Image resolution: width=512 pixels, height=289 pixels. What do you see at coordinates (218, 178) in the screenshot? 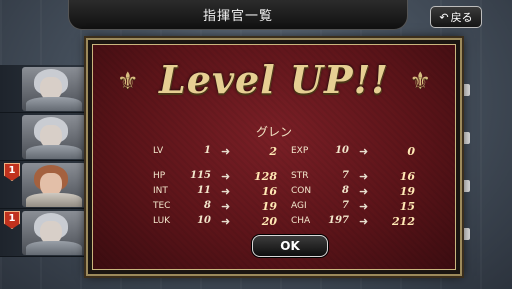
I see `stat-row-hp: HP 115 ➜ 128` at bounding box center [218, 178].